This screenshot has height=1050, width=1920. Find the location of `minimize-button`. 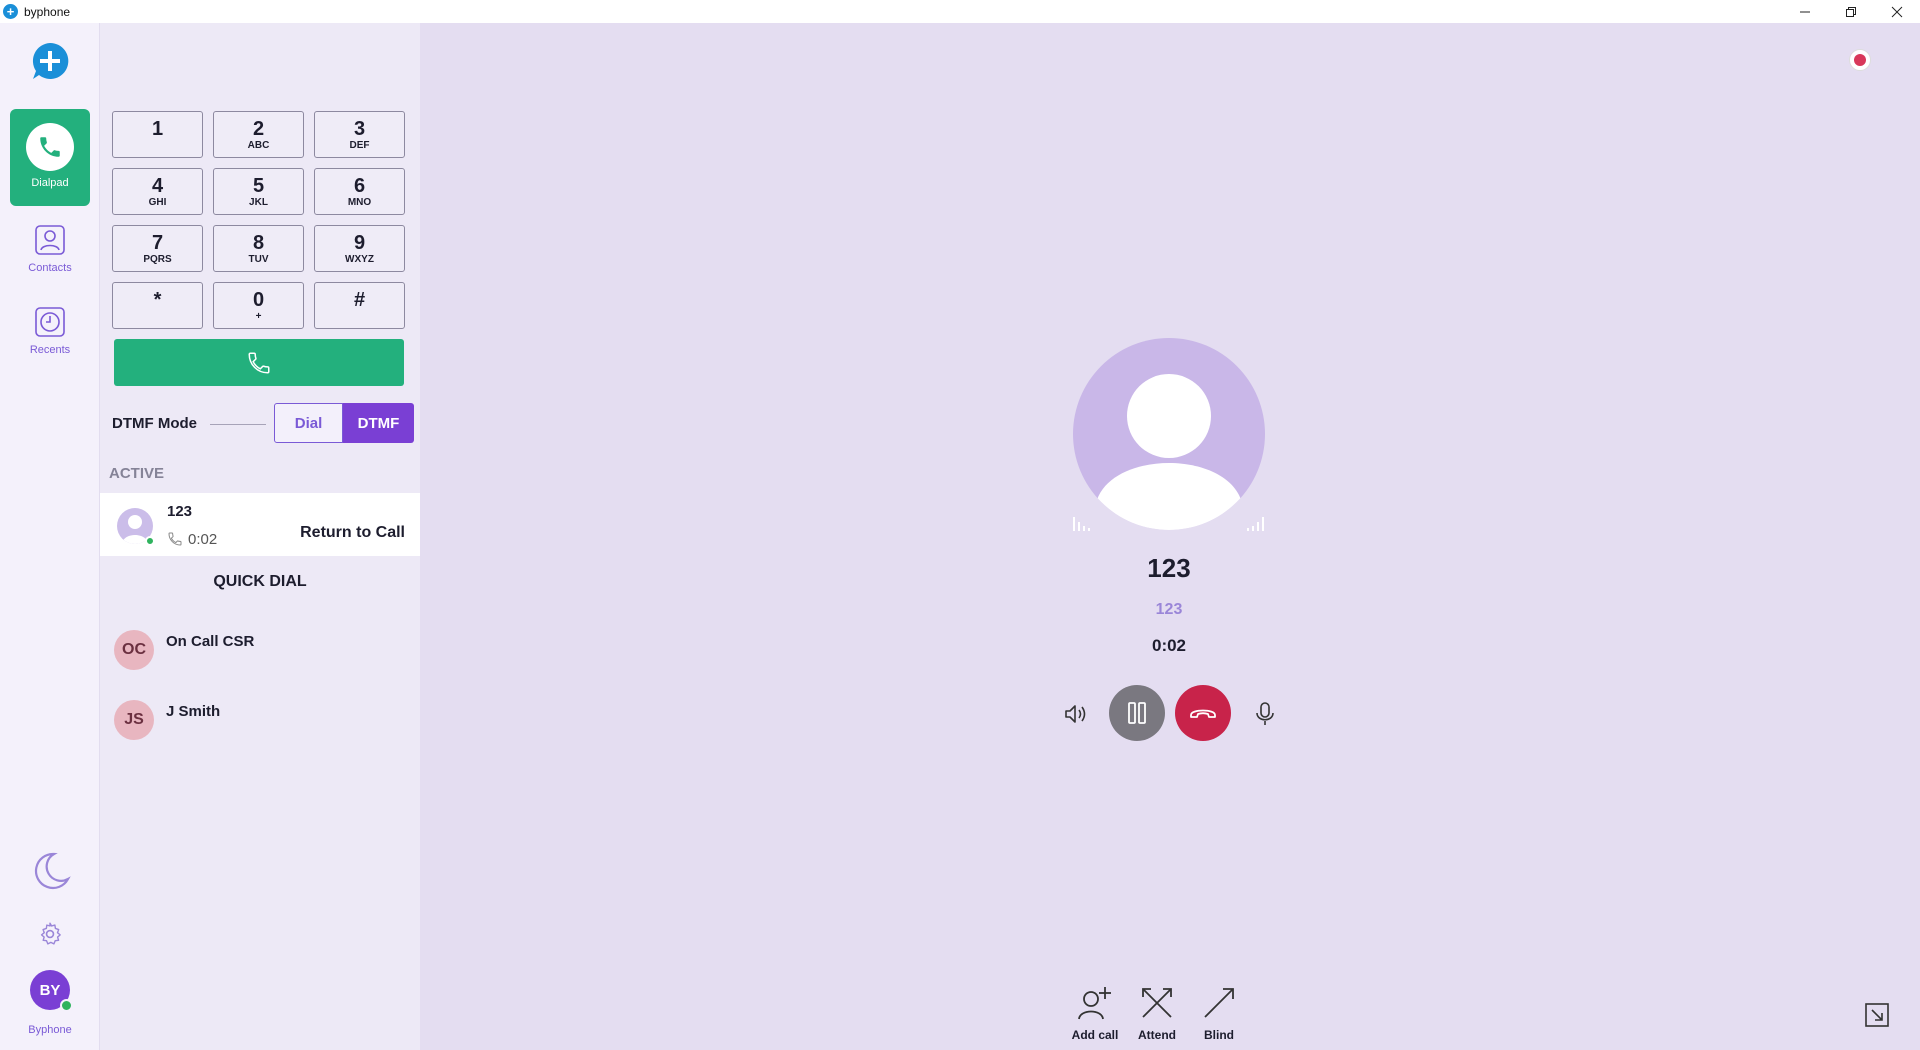

minimize-button is located at coordinates (1805, 11).